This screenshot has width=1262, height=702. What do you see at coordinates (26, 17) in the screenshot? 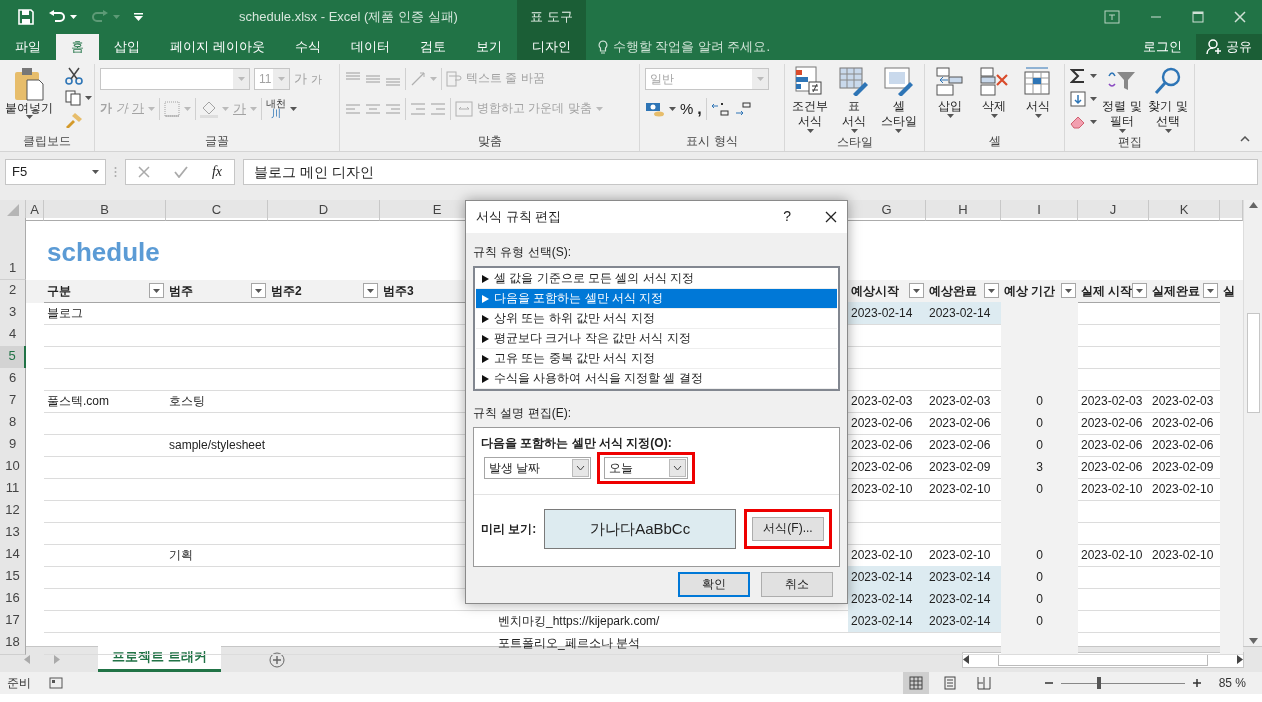
I see `save-icon` at bounding box center [26, 17].